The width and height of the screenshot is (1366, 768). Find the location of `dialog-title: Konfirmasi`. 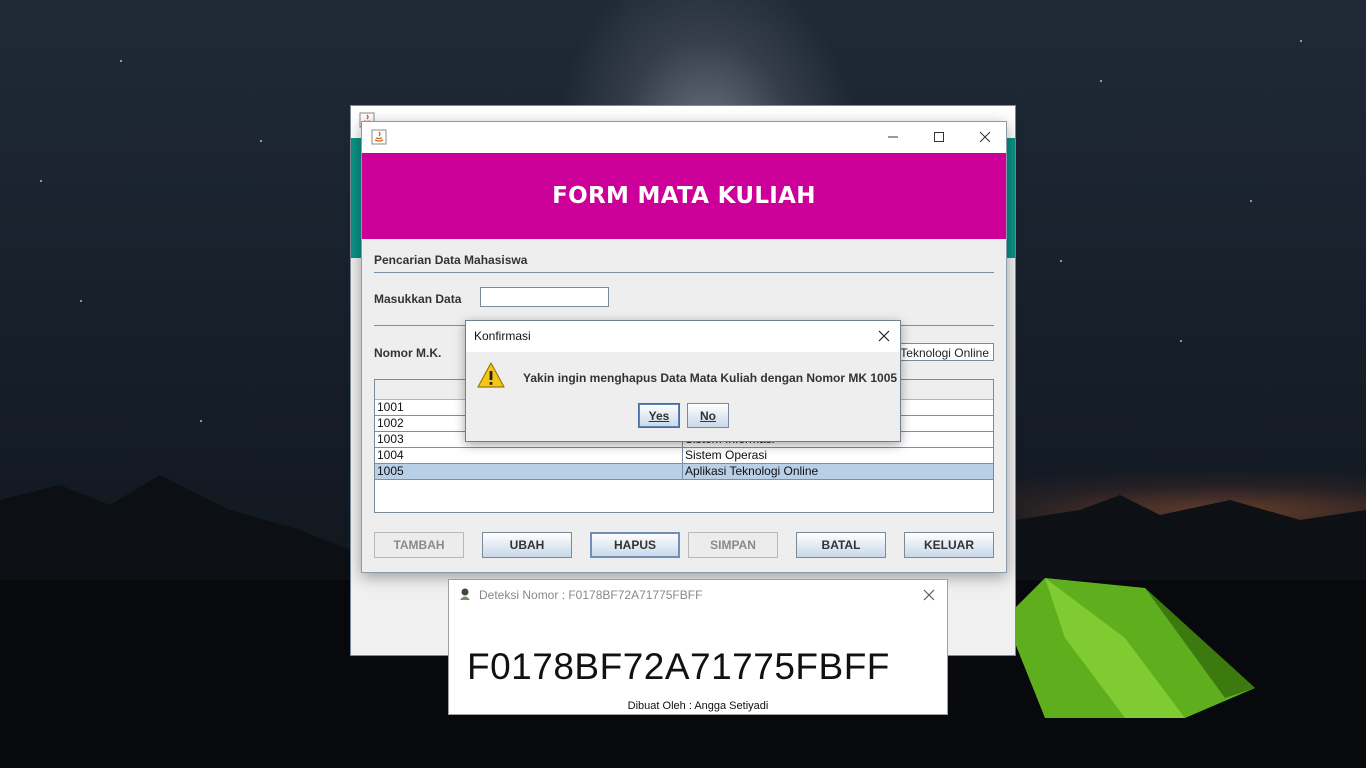

dialog-title: Konfirmasi is located at coordinates (502, 336).